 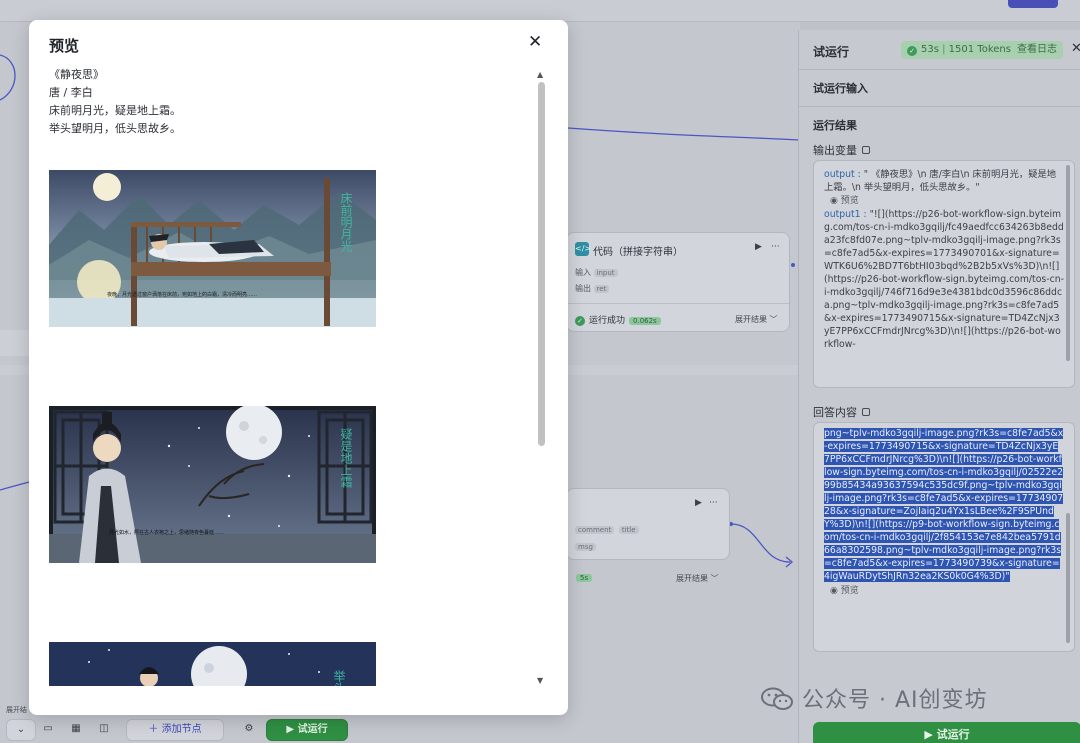 What do you see at coordinates (294, 102) in the screenshot?
I see `poem-text: 《静夜思》 唐 / 李白 床前明月光，疑是地上霜。 举头望明月，低头思故乡。` at bounding box center [294, 102].